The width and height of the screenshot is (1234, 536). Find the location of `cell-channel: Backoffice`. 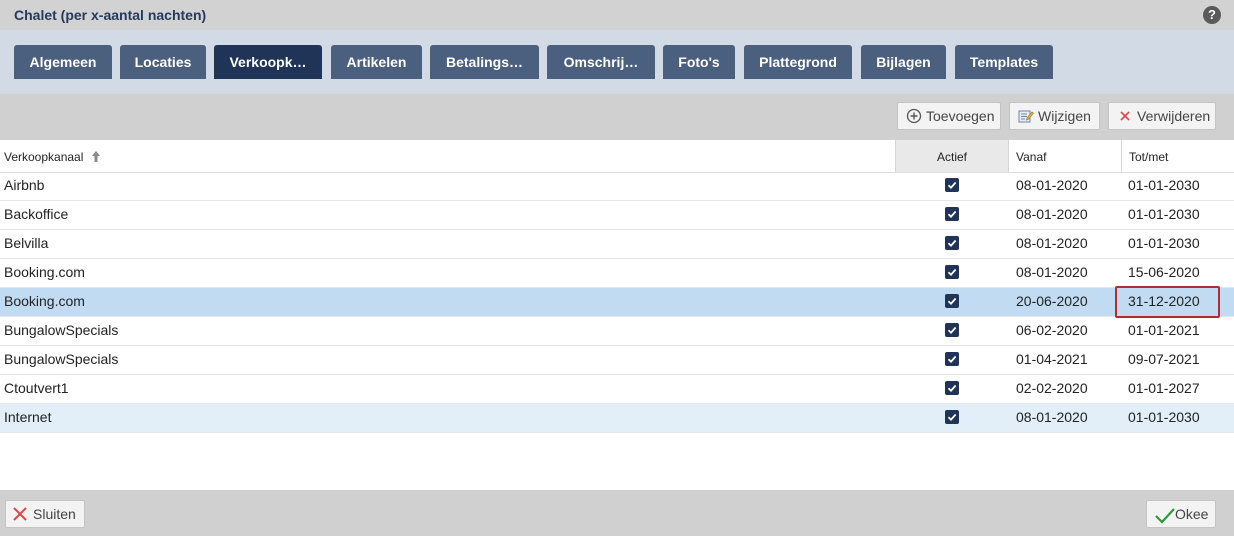

cell-channel: Backoffice is located at coordinates (36, 214).